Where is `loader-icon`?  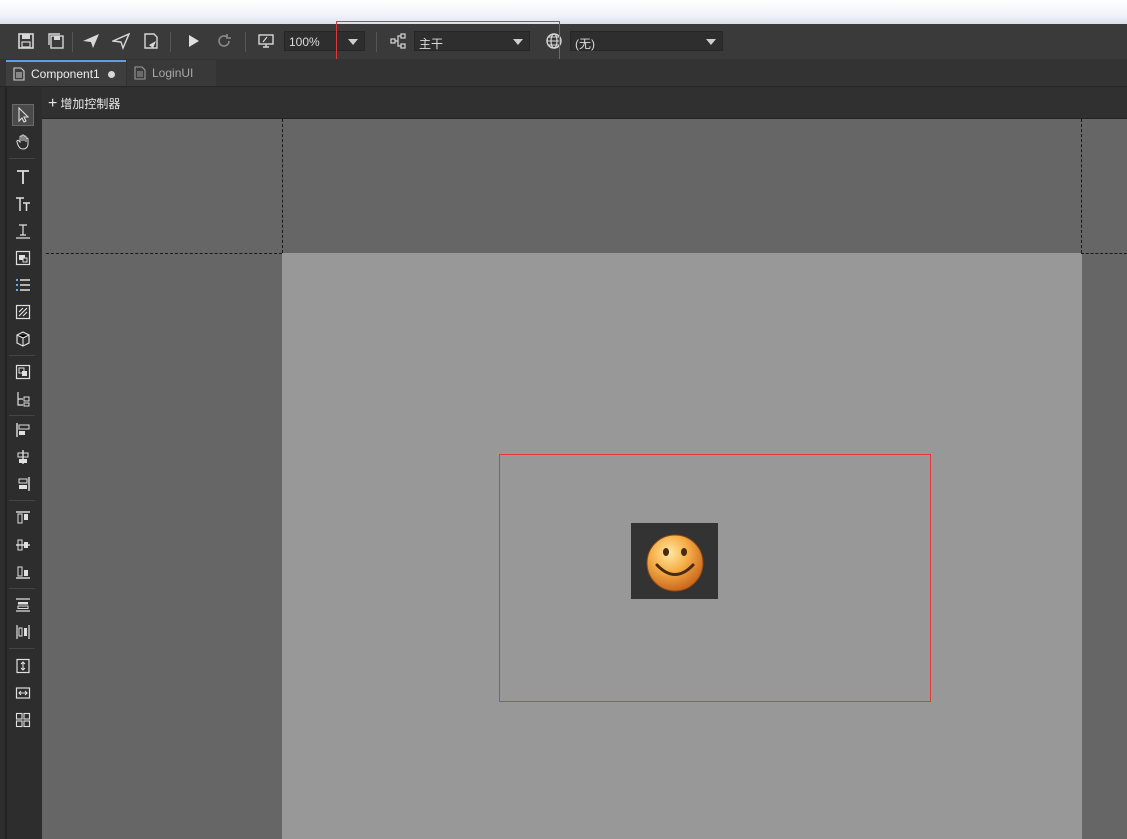 loader-icon is located at coordinates (23, 258).